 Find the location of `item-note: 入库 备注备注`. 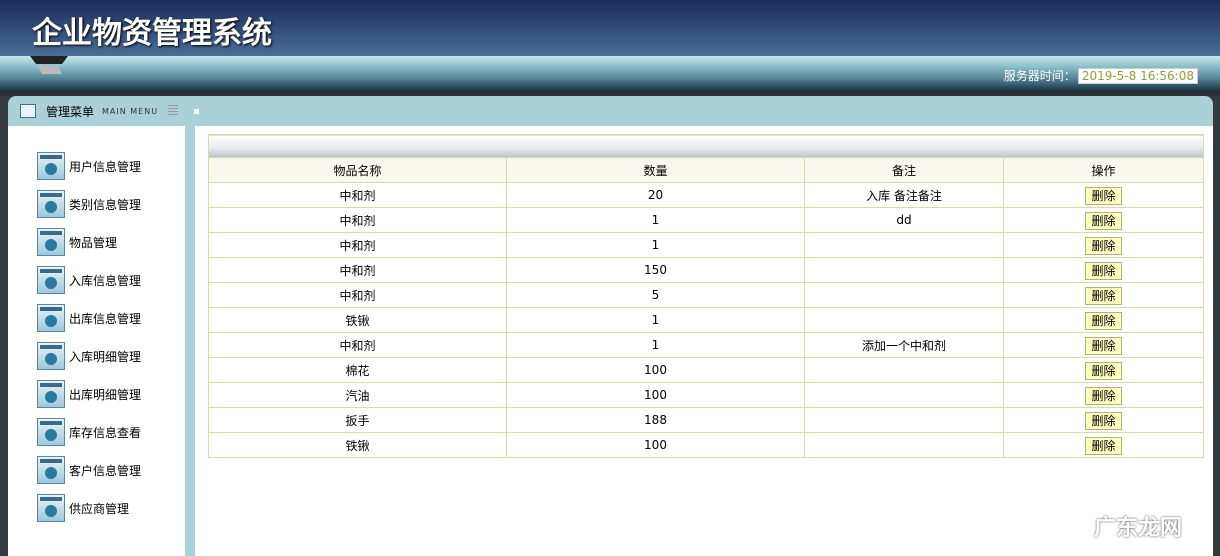

item-note: 入库 备注备注 is located at coordinates (904, 195).